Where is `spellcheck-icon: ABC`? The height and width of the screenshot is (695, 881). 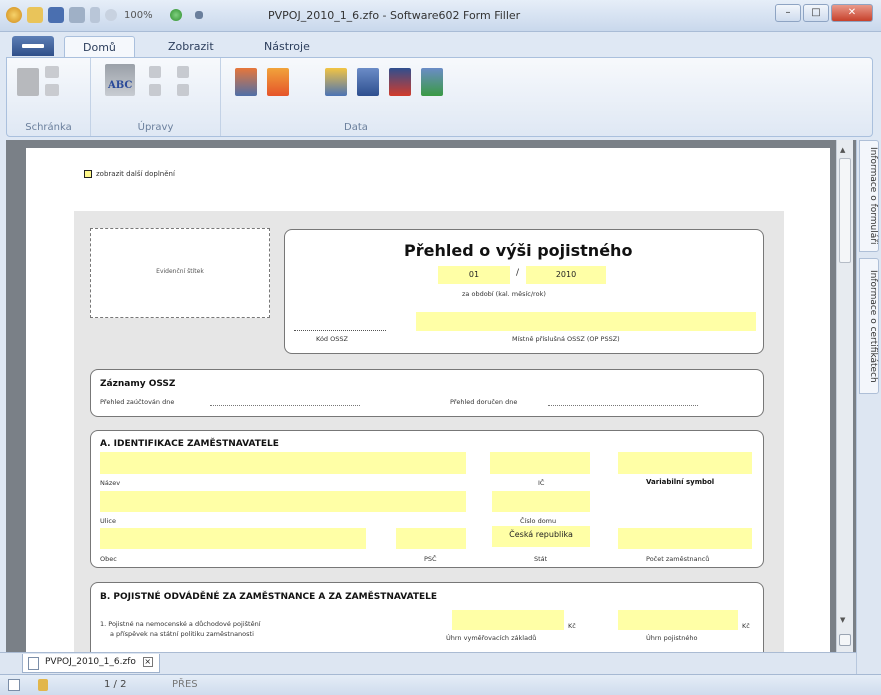 spellcheck-icon: ABC is located at coordinates (120, 80).